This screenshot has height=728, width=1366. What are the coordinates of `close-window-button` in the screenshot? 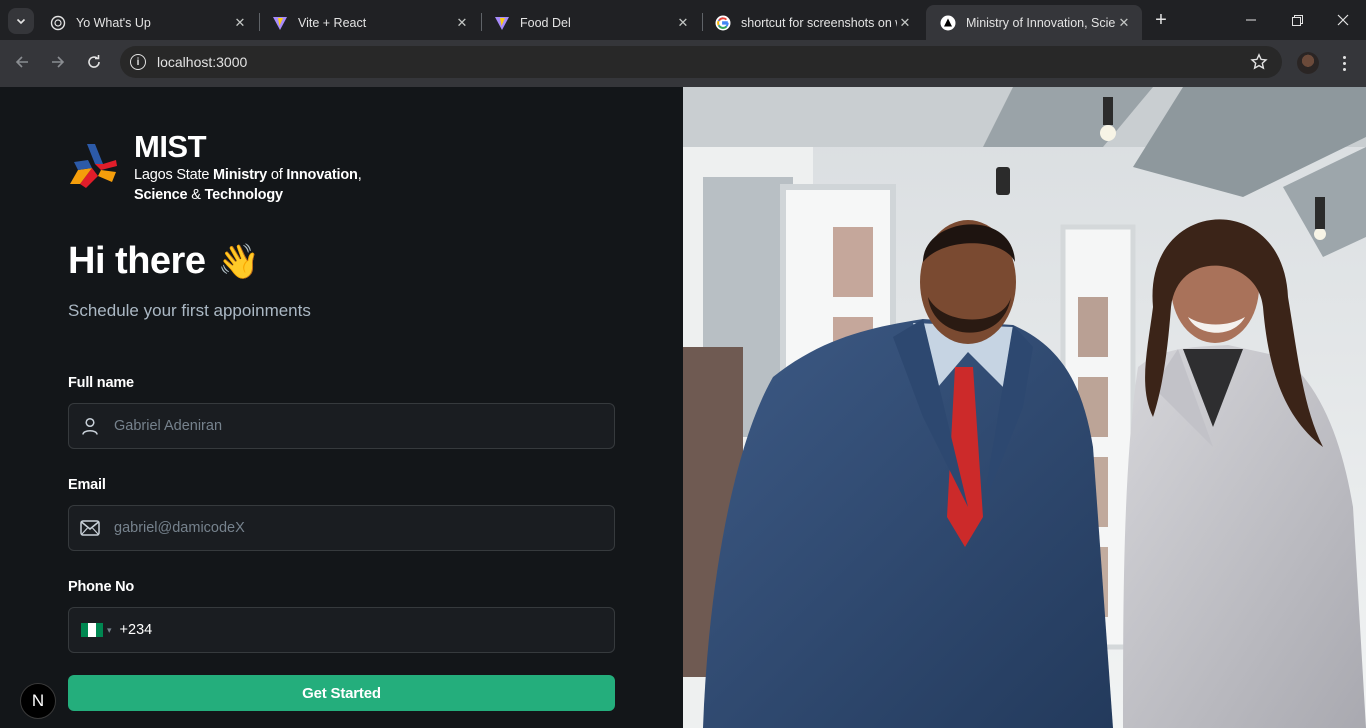 It's located at (1343, 20).